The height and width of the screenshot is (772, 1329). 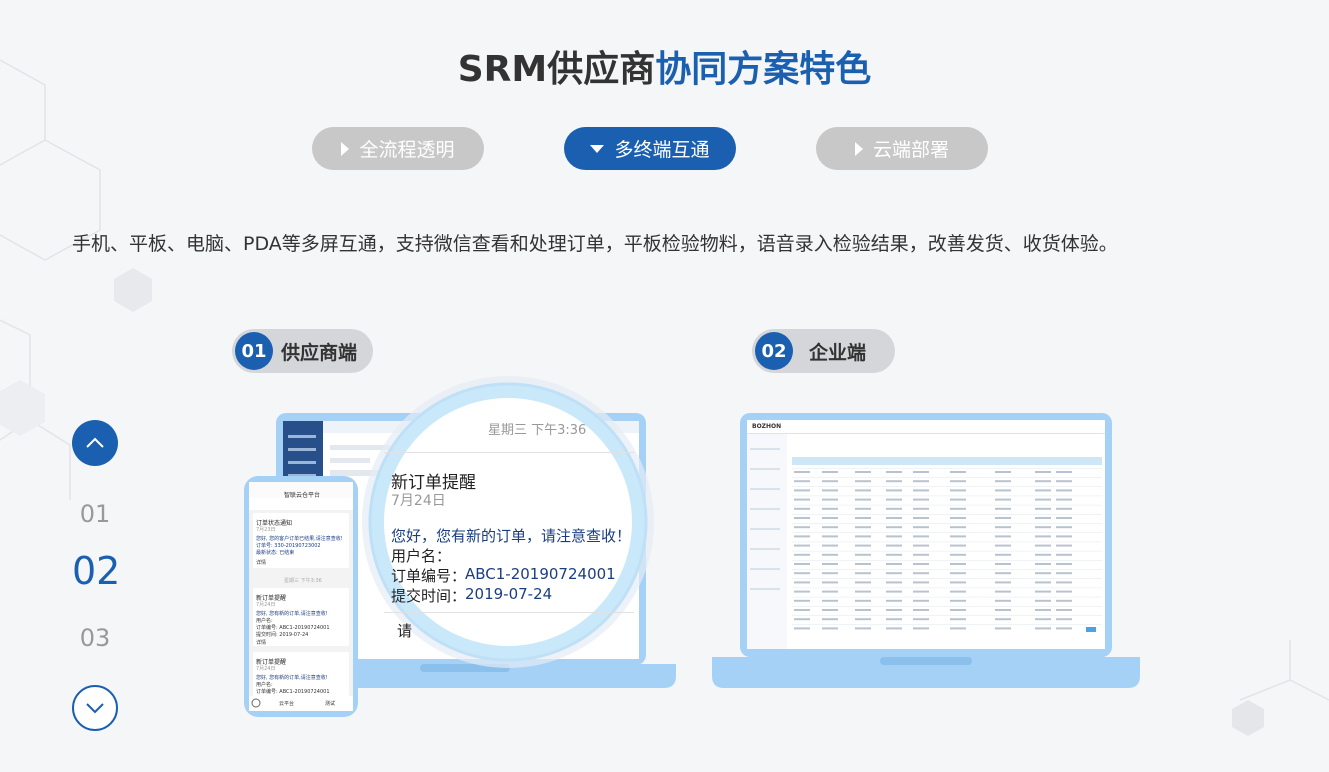 I want to click on phone-bottom-left: 云平台, so click(x=286, y=703).